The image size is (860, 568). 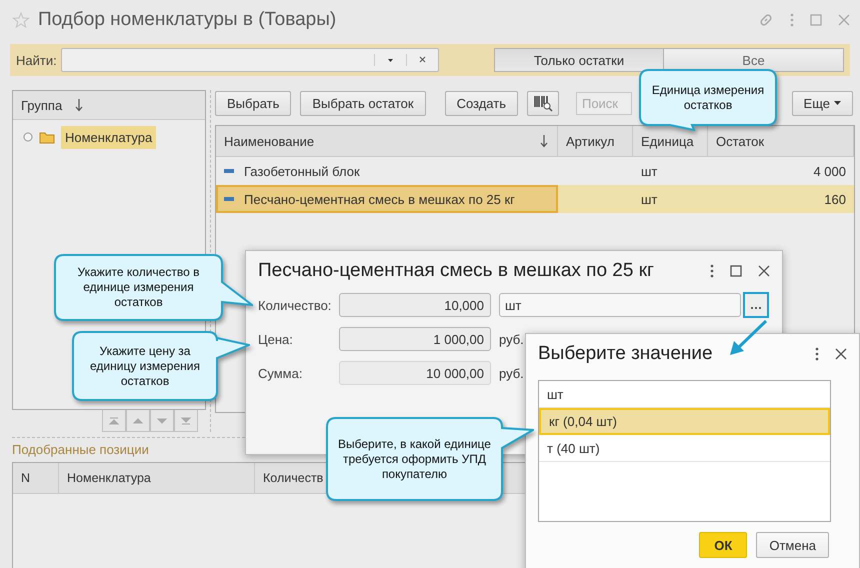 What do you see at coordinates (47, 137) in the screenshot?
I see `folder-icon` at bounding box center [47, 137].